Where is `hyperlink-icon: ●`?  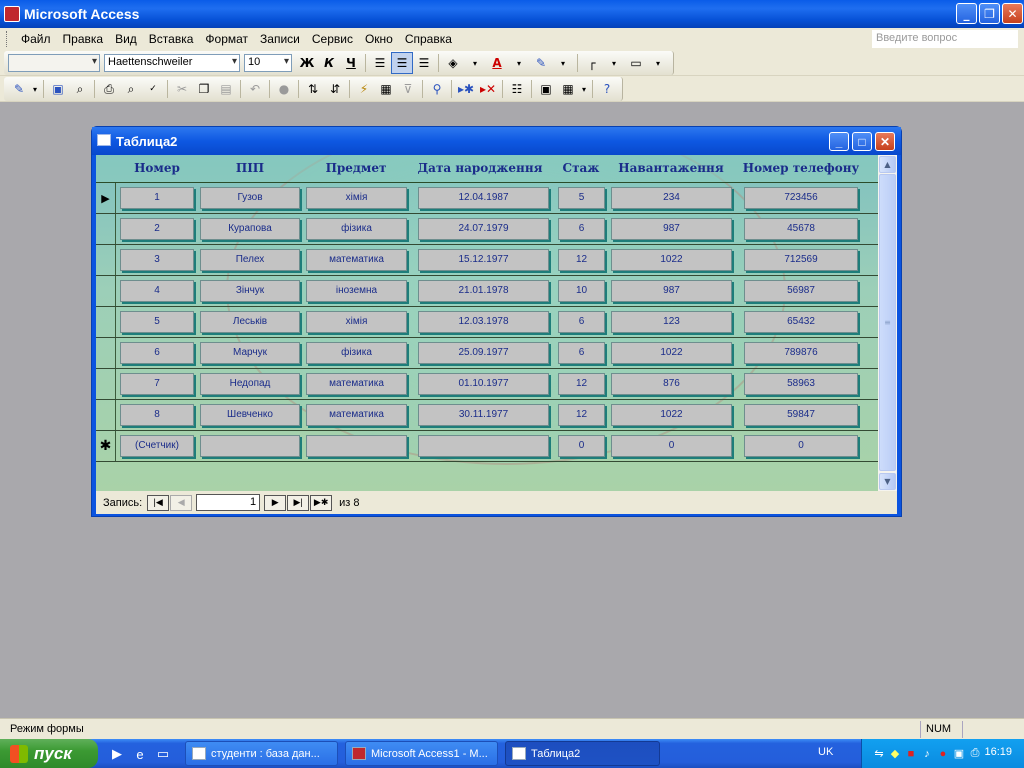
hyperlink-icon: ● is located at coordinates (284, 89).